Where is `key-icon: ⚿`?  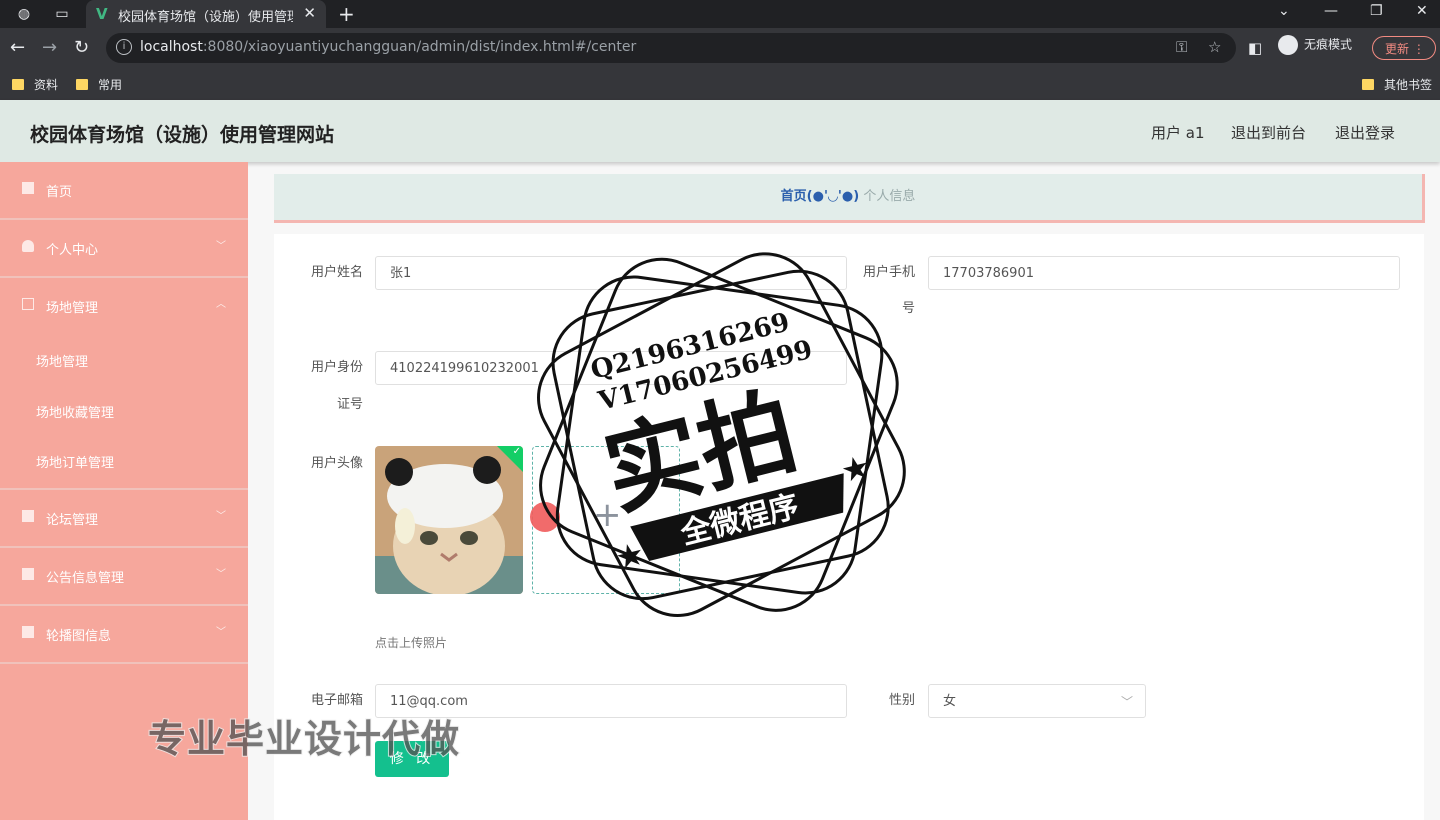
key-icon: ⚿ is located at coordinates (1181, 47).